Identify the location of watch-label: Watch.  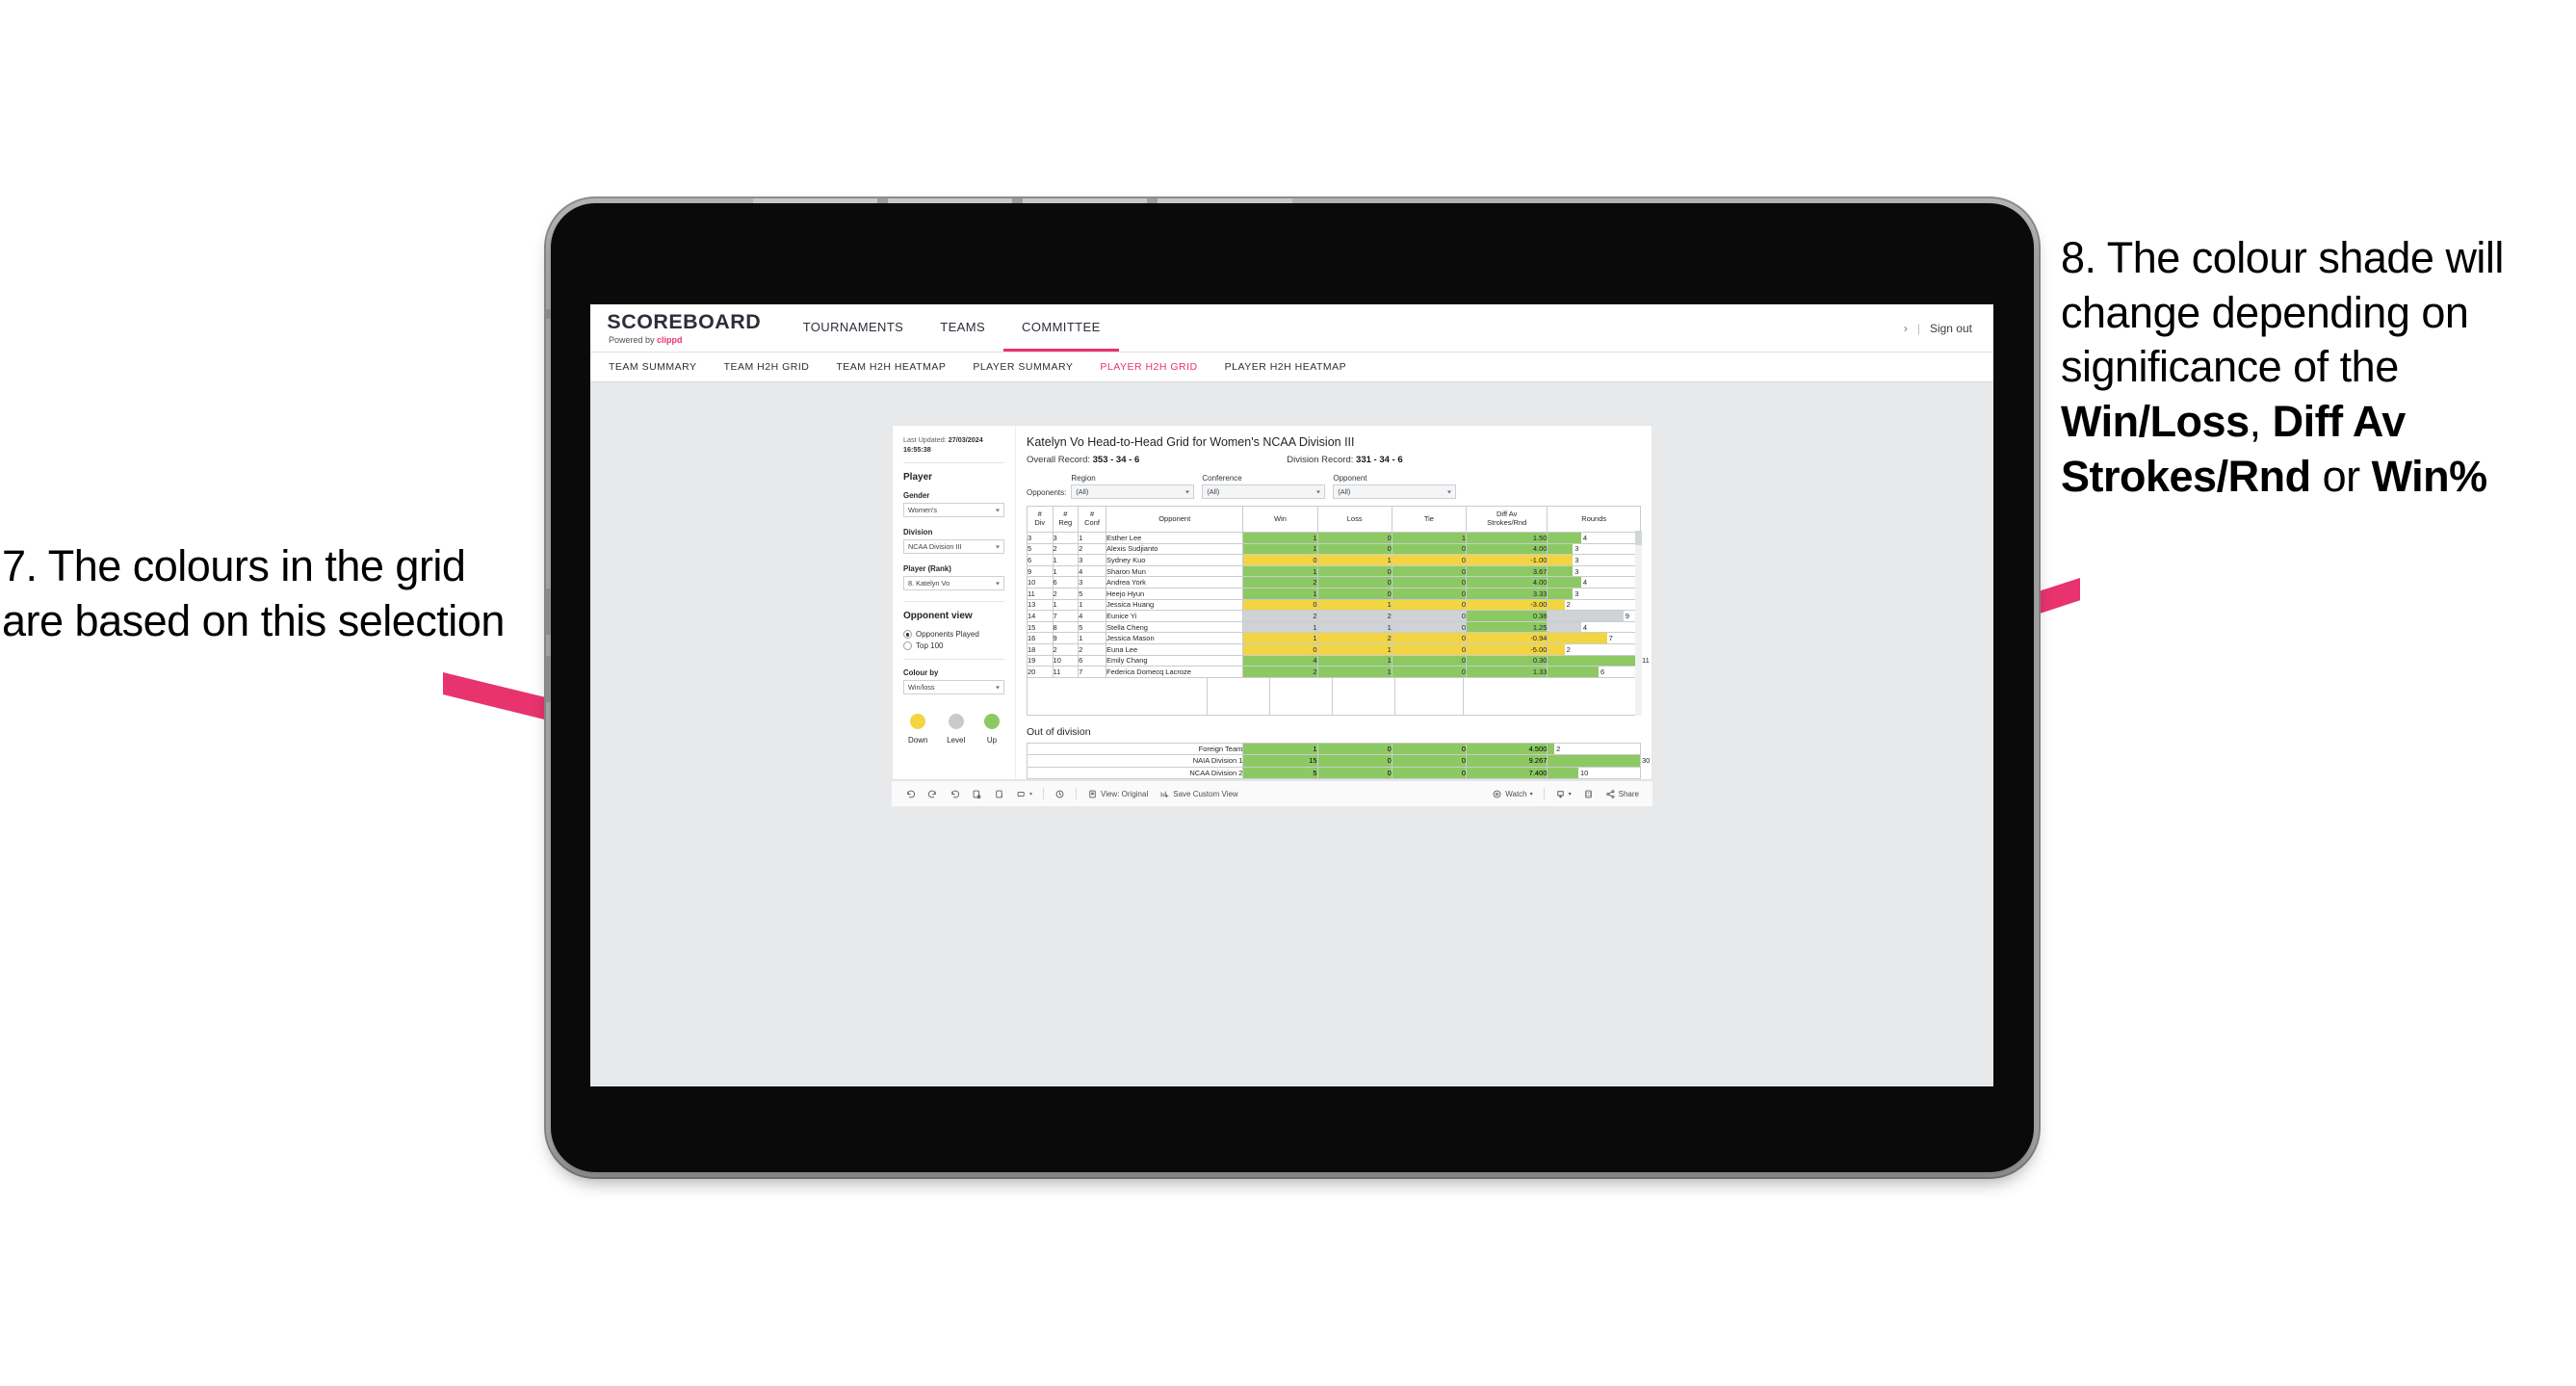
(1516, 793).